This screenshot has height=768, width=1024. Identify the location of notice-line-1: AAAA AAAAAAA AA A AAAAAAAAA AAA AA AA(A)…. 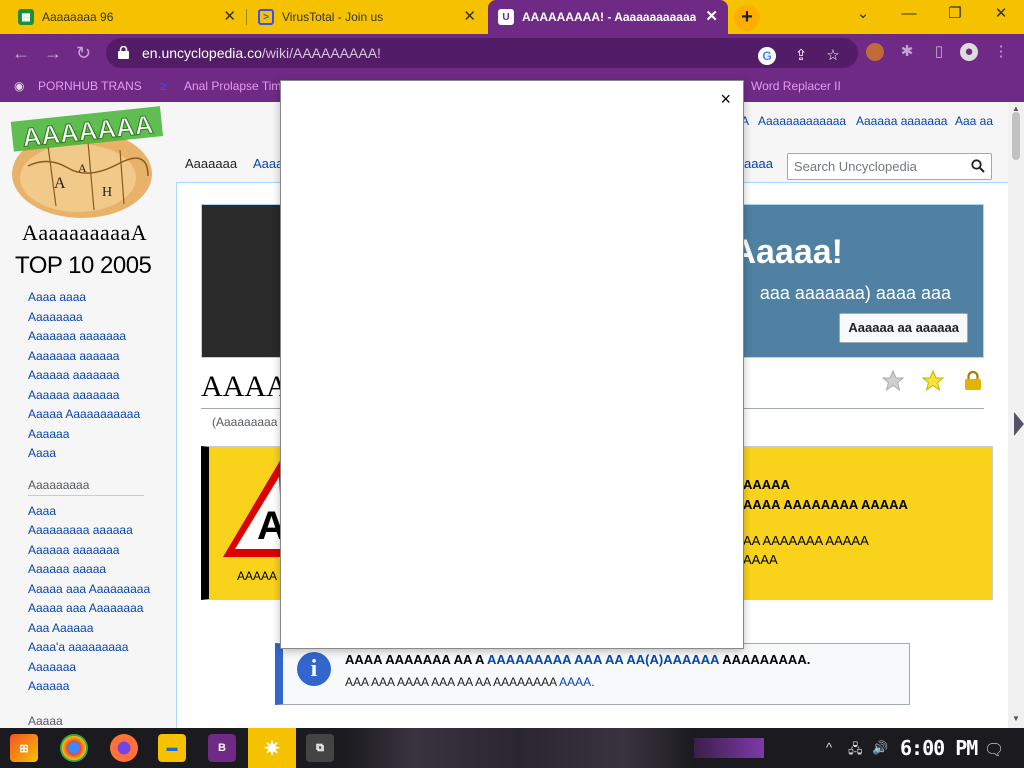
(577, 659).